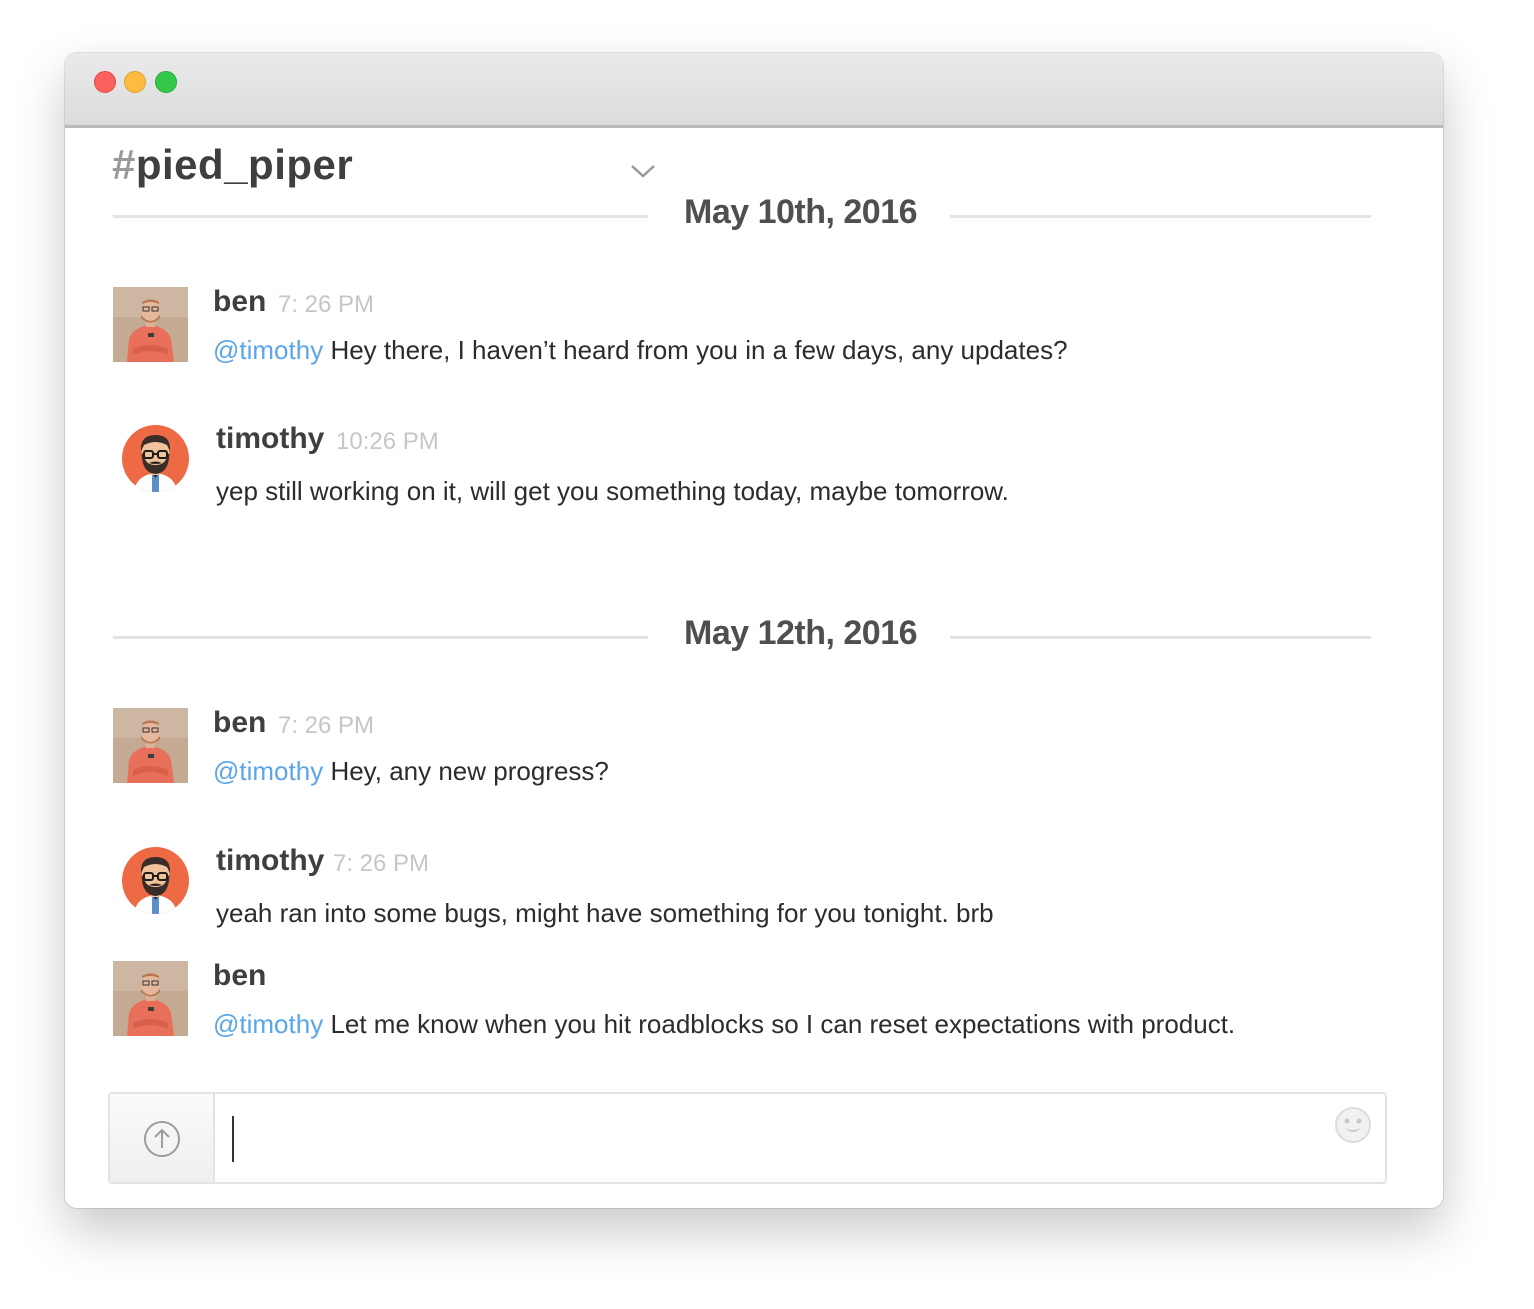 Image resolution: width=1534 pixels, height=1309 pixels. What do you see at coordinates (166, 82) in the screenshot?
I see `zoom-button` at bounding box center [166, 82].